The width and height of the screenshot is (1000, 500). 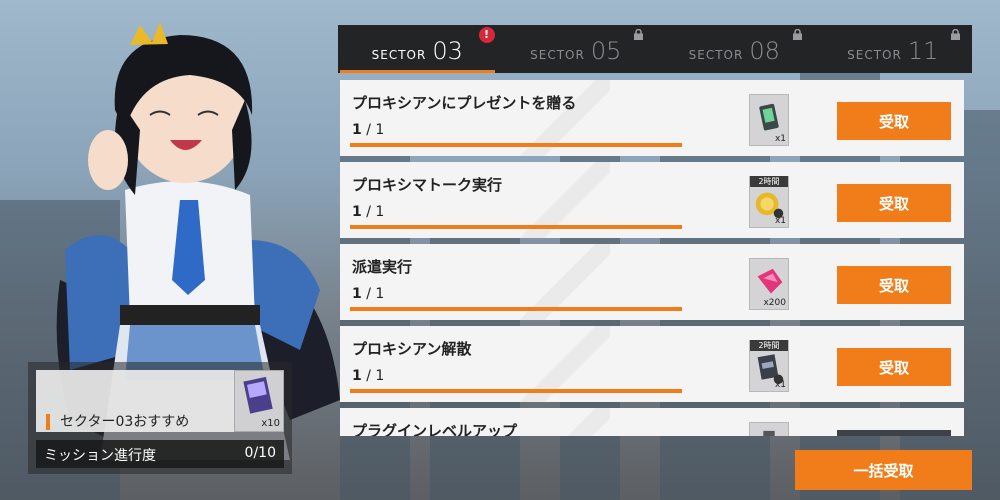 I want to click on tab-number: 05, so click(x=606, y=51).